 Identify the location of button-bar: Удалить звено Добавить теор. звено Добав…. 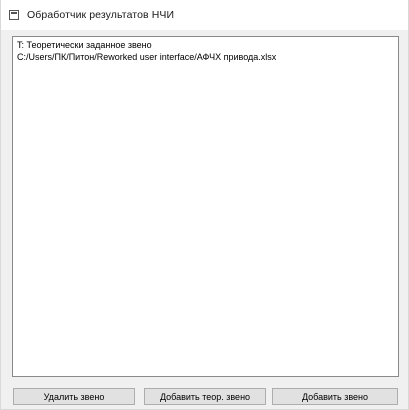
(206, 396).